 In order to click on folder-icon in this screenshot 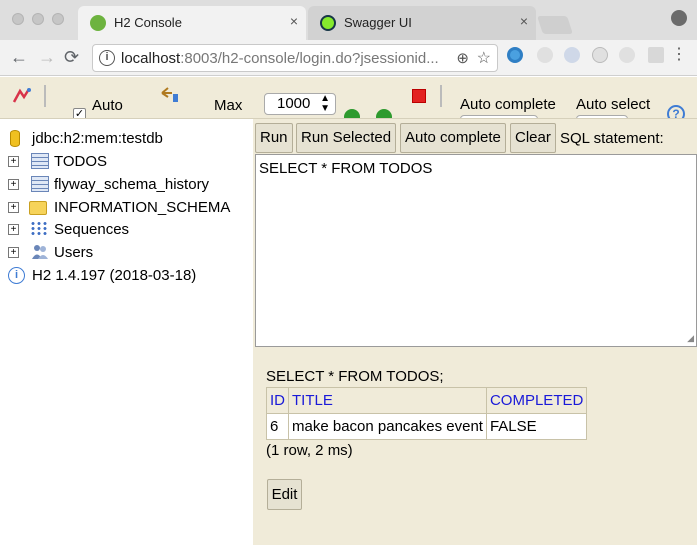, I will do `click(38, 208)`.